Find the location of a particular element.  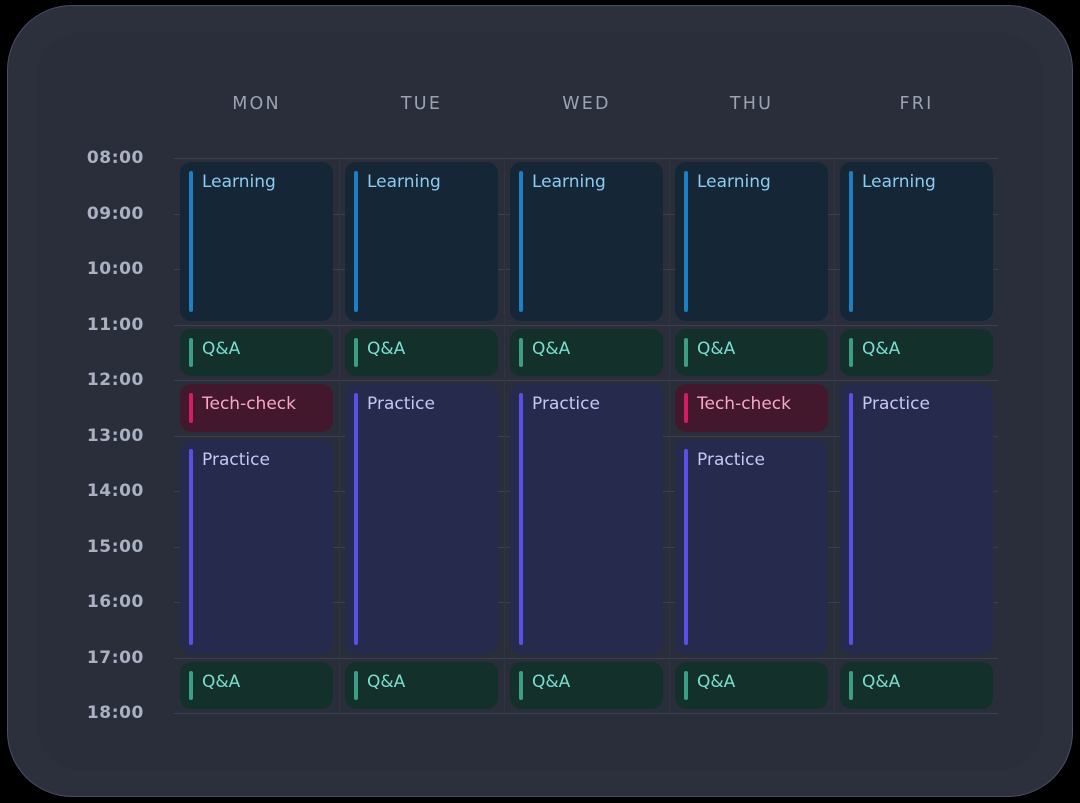

event-block-practice-mon: Practice is located at coordinates (256, 546).